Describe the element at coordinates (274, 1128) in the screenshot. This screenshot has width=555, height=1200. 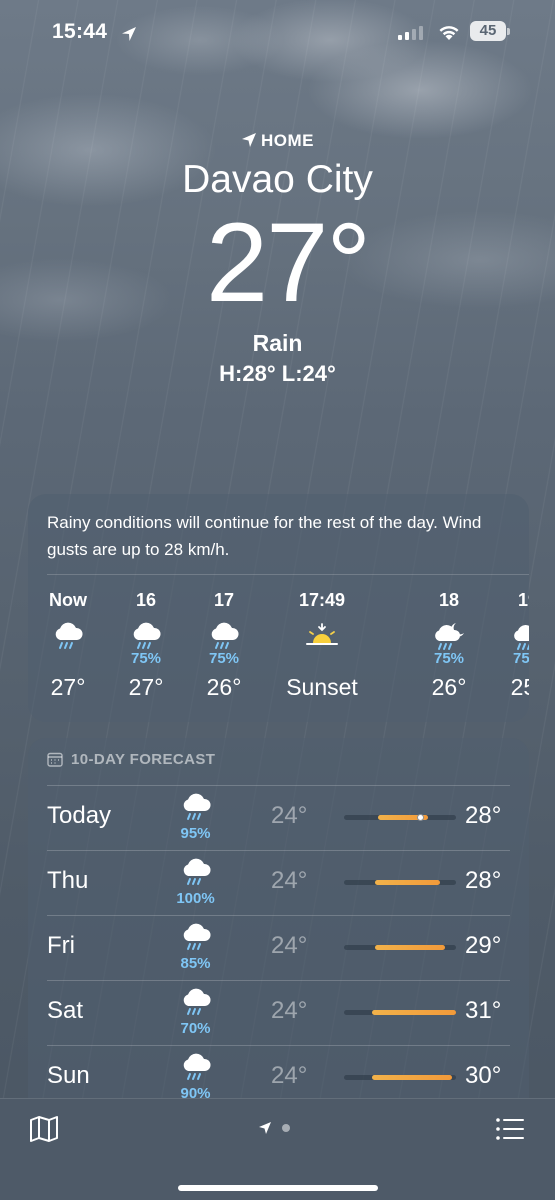
I see `page-indicator` at that location.